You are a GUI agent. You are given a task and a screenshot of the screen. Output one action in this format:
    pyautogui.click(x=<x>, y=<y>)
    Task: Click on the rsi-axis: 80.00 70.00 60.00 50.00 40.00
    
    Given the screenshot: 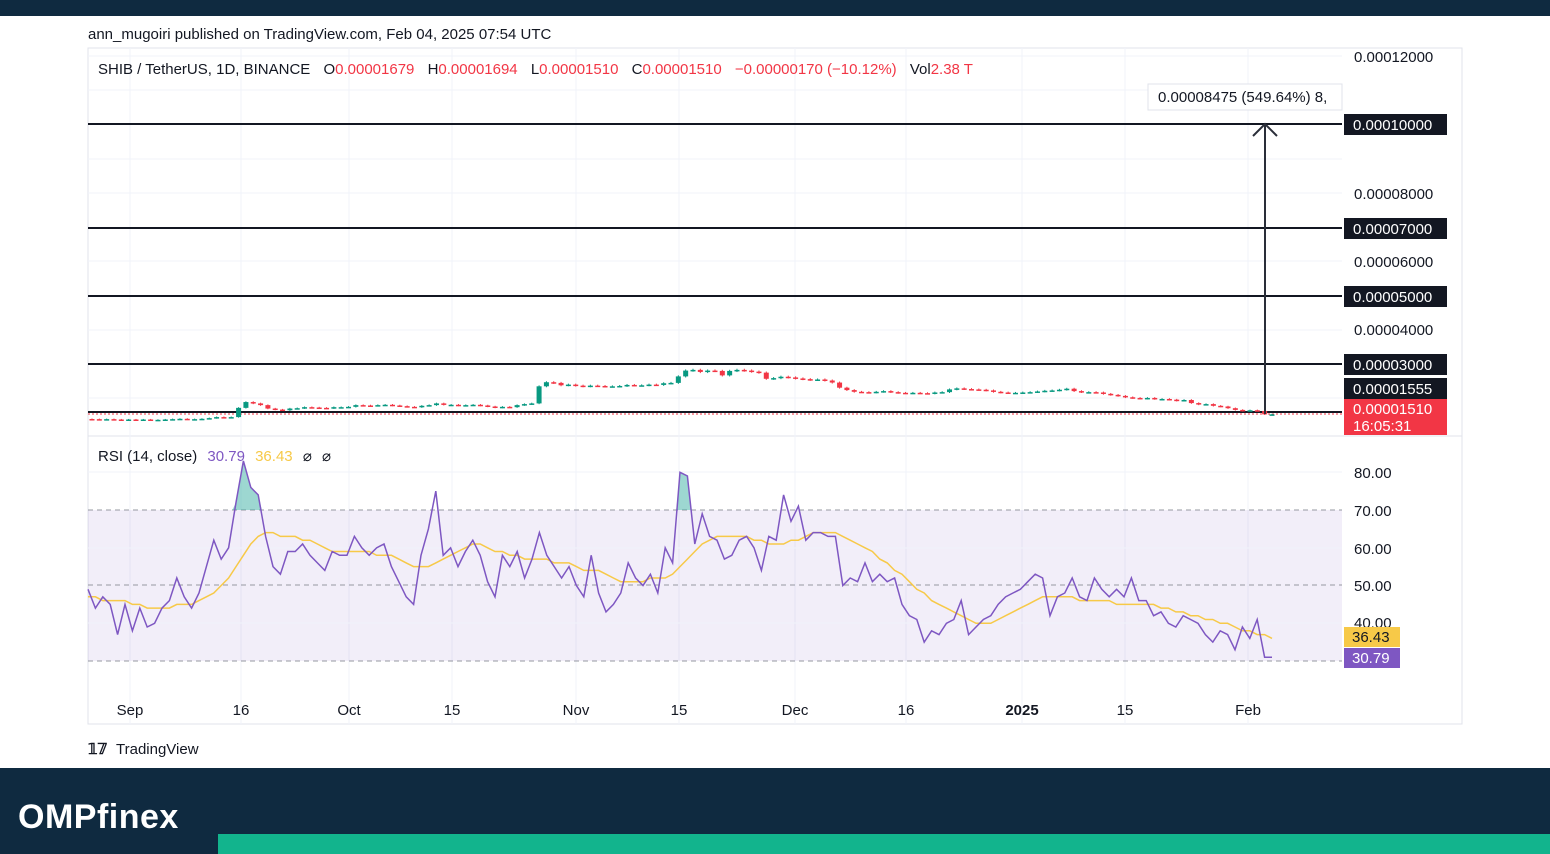 What is the action you would take?
    pyautogui.click(x=1373, y=548)
    